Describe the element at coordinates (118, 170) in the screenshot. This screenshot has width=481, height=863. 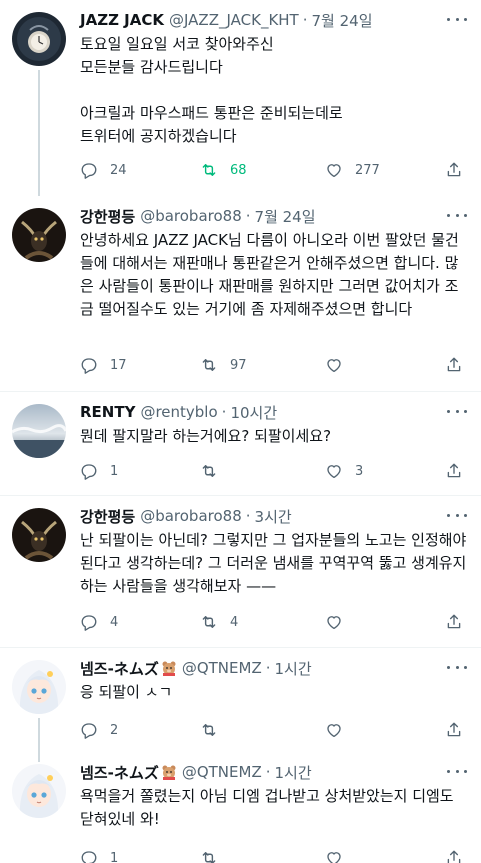
I see `reply-count: 24` at that location.